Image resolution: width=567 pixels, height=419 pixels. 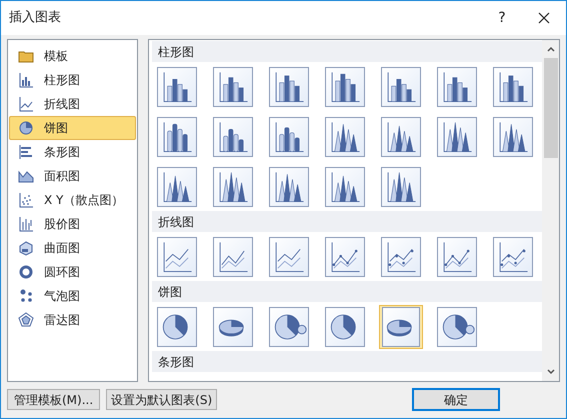 What do you see at coordinates (26, 320) in the screenshot?
I see `radar-chart-icon` at bounding box center [26, 320].